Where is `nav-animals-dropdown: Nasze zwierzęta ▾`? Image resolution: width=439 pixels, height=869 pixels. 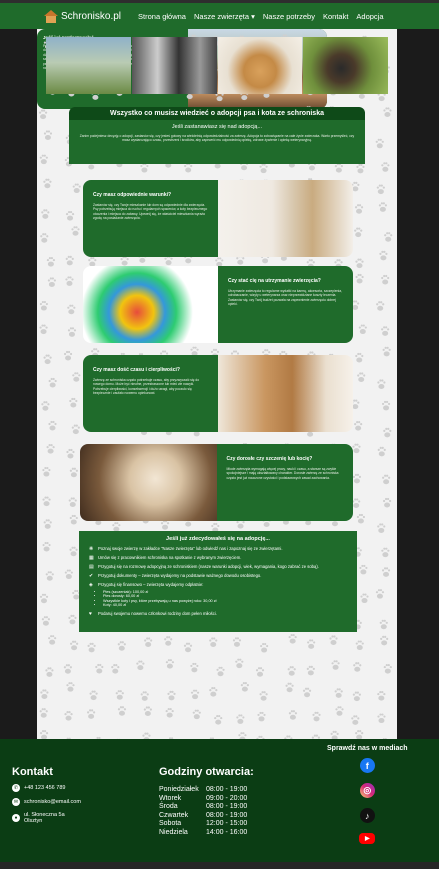 nav-animals-dropdown: Nasze zwierzęta ▾ is located at coordinates (224, 16).